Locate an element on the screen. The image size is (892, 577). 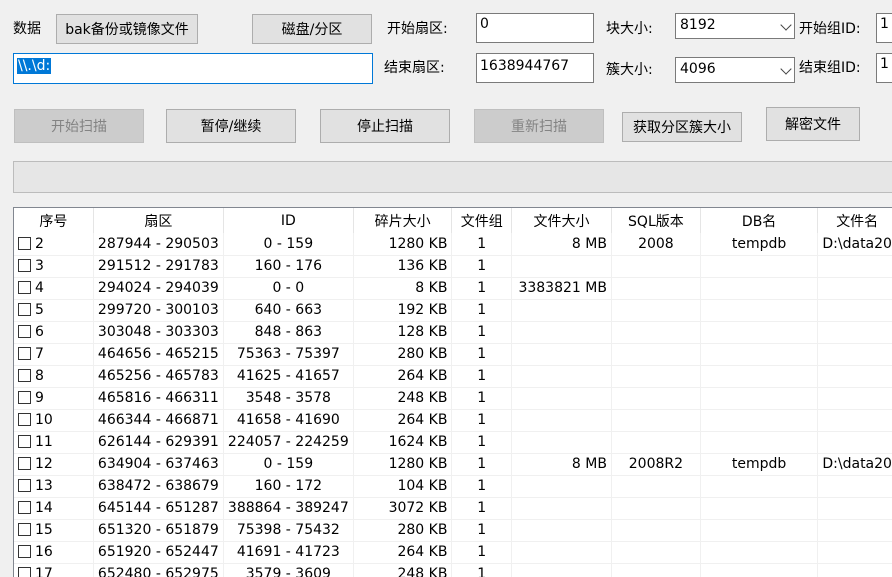
col-index-cell: 3 is located at coordinates (54, 266).